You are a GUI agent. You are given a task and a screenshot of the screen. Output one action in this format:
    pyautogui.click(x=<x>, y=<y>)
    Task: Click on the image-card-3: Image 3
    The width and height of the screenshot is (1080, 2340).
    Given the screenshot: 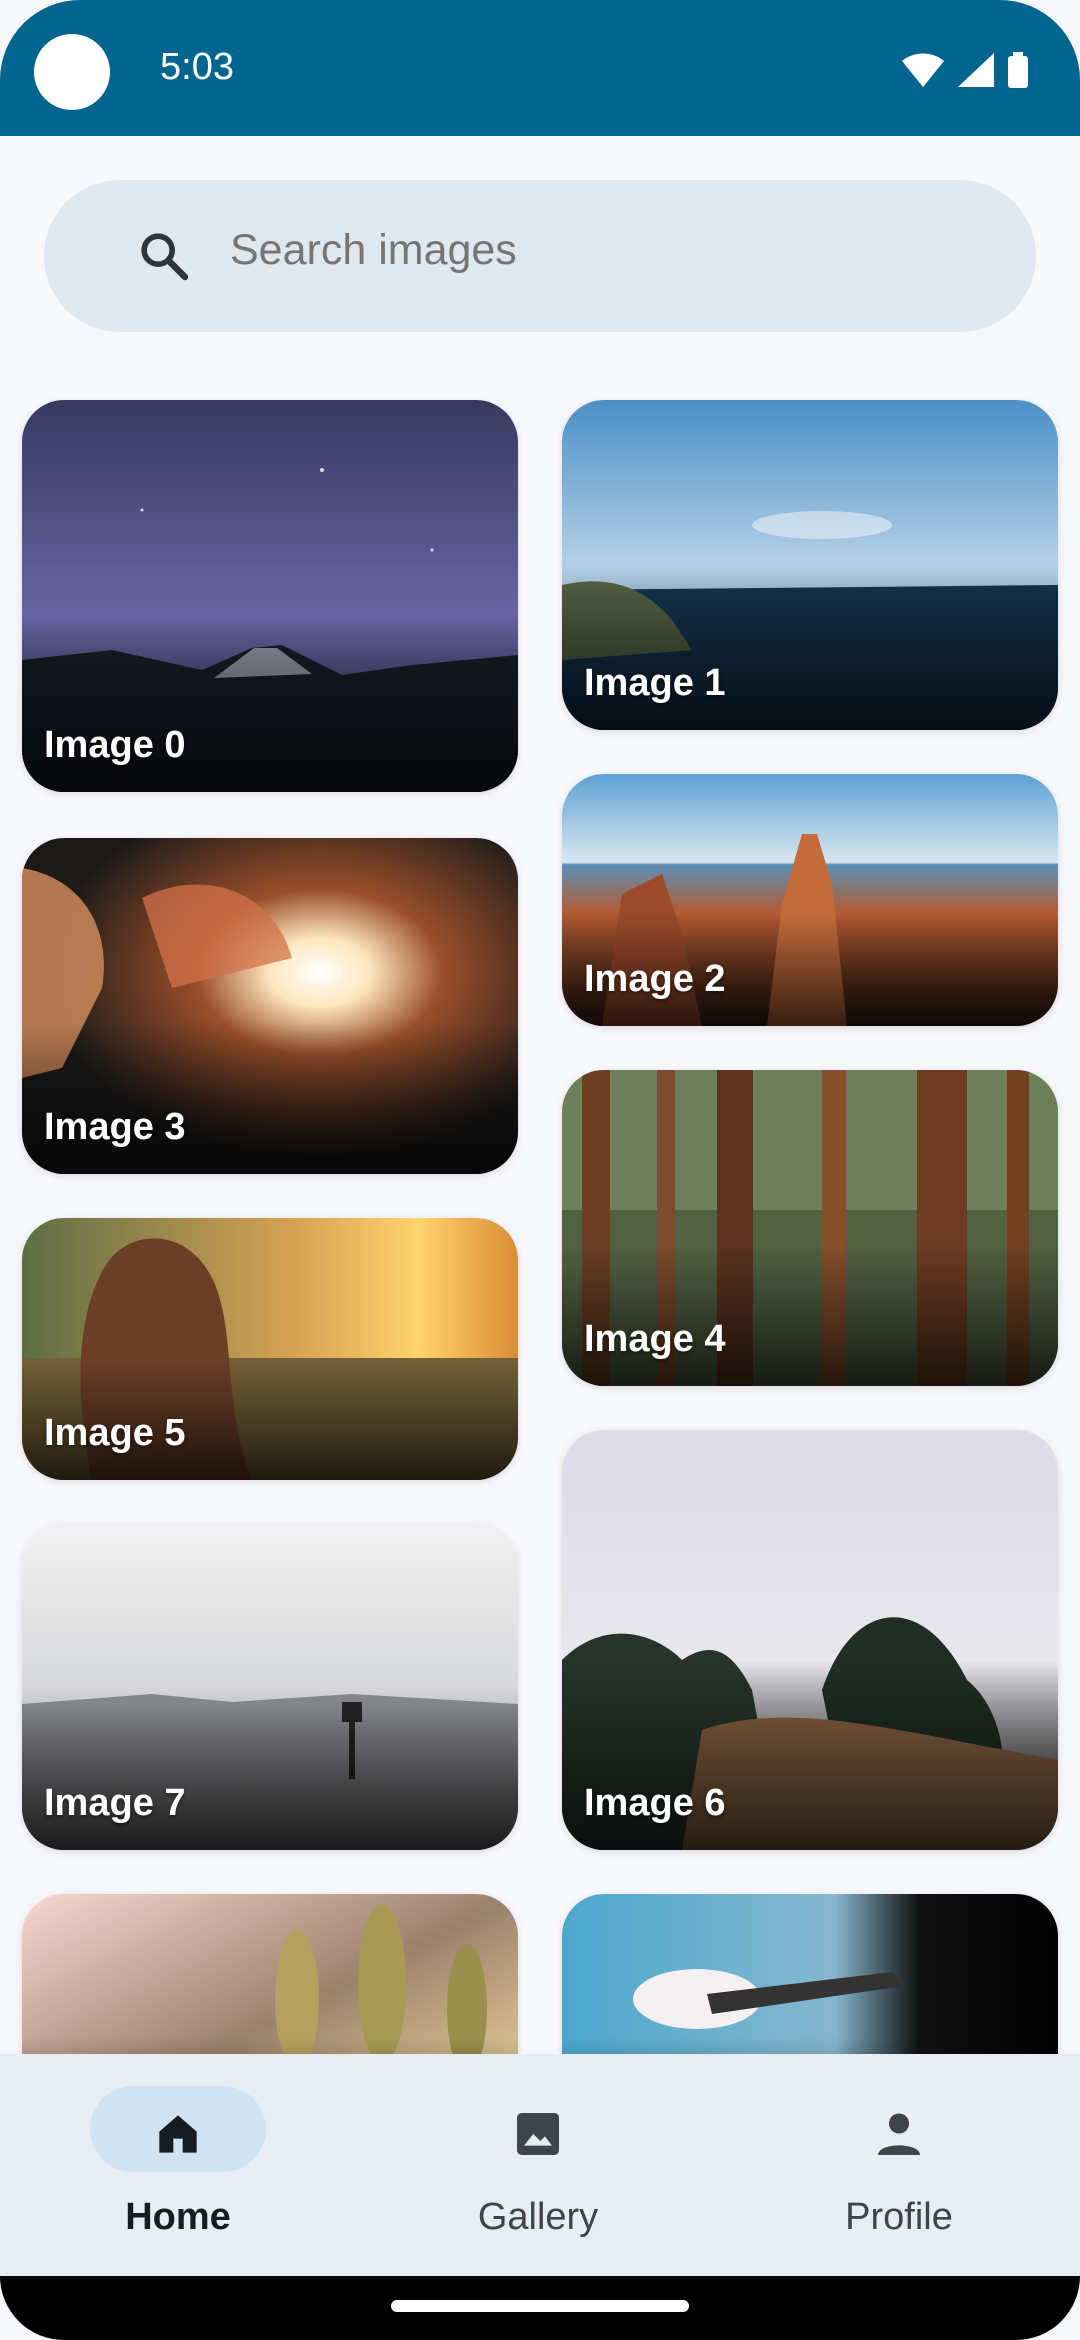 What is the action you would take?
    pyautogui.click(x=270, y=1006)
    